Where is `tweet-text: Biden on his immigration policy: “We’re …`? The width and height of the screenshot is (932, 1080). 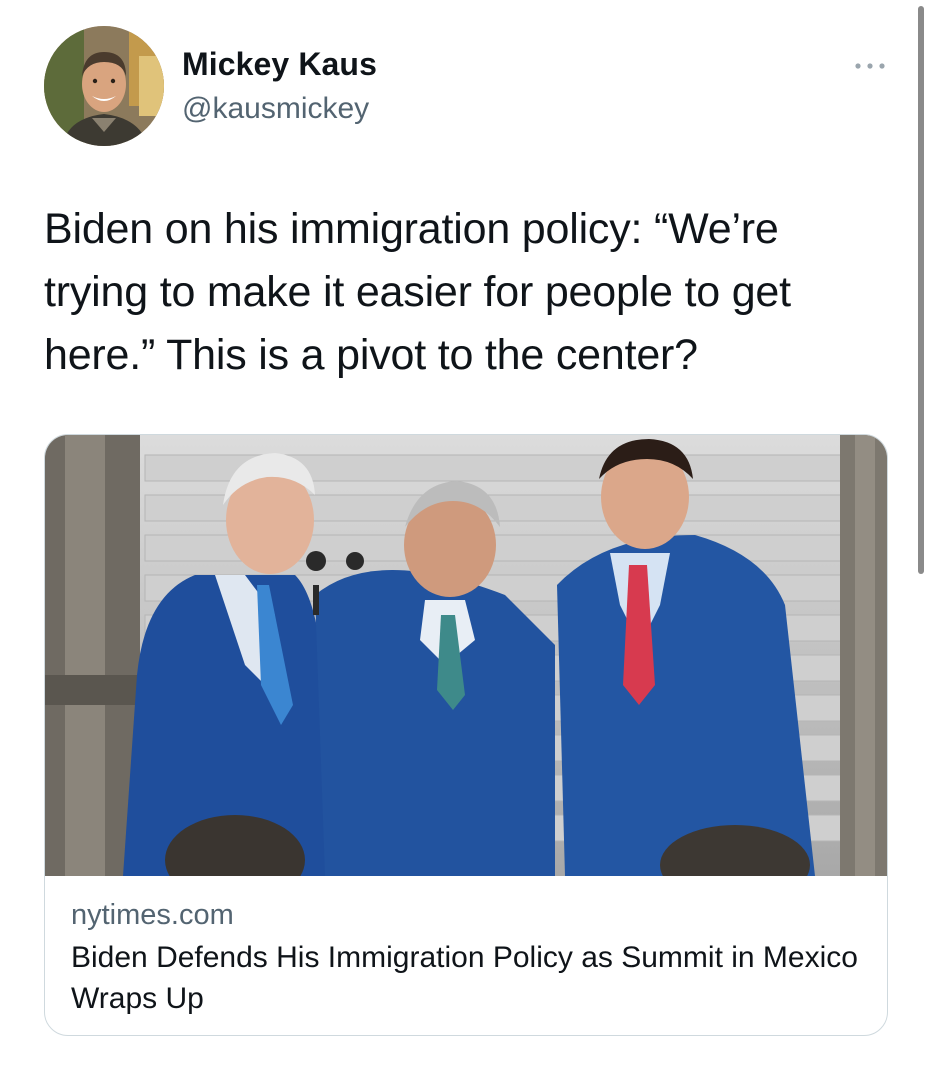 tweet-text: Biden on his immigration policy: “We’re … is located at coordinates (417, 292).